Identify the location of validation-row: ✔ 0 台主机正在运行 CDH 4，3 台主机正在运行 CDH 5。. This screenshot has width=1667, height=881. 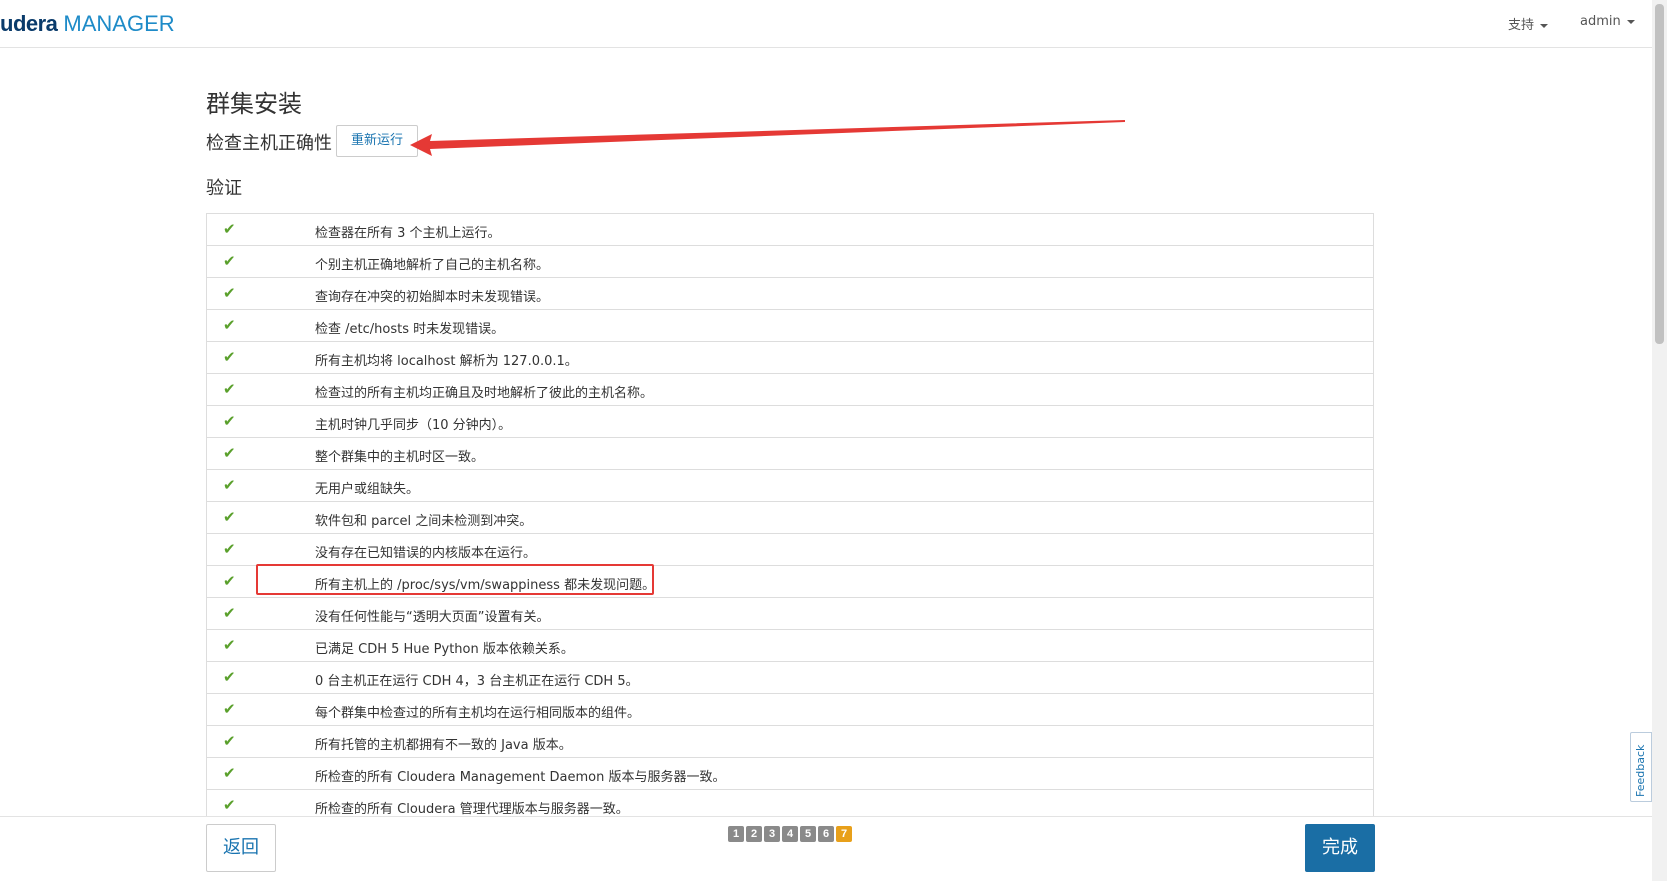
(790, 678).